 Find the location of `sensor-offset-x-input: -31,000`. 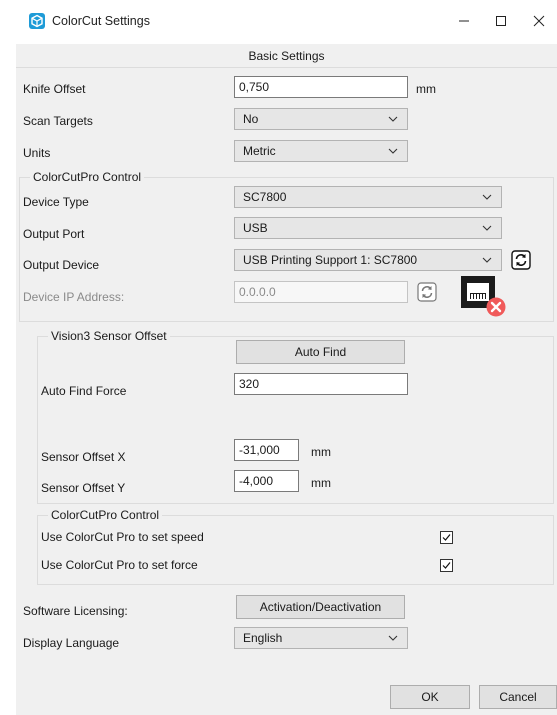

sensor-offset-x-input: -31,000 is located at coordinates (266, 450).